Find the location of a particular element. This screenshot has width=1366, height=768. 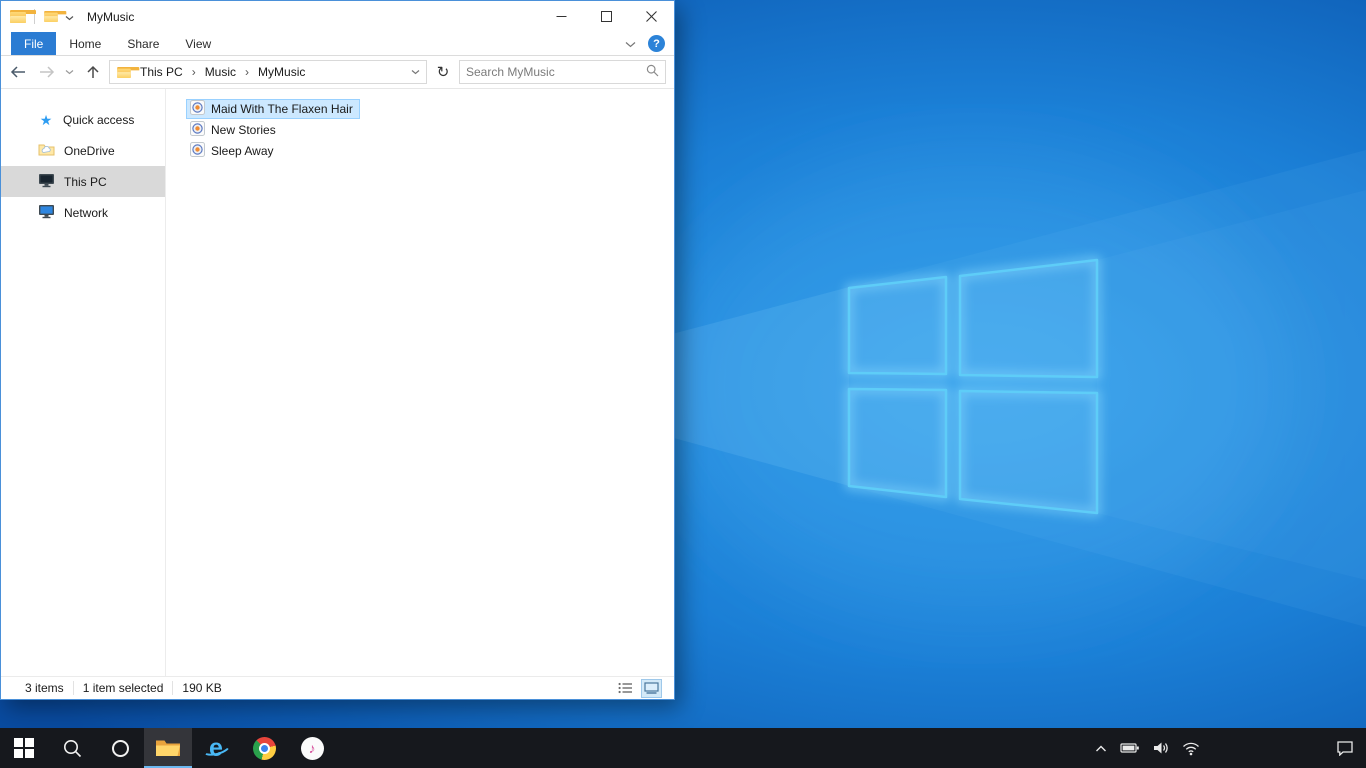

ribbon-tabs: File Home Share View ? is located at coordinates (337, 44).